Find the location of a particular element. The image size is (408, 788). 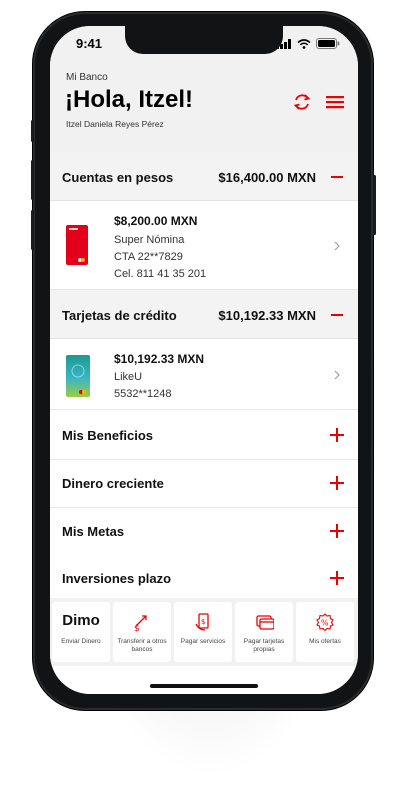

row-label: Inversiones plazo is located at coordinates (117, 578).